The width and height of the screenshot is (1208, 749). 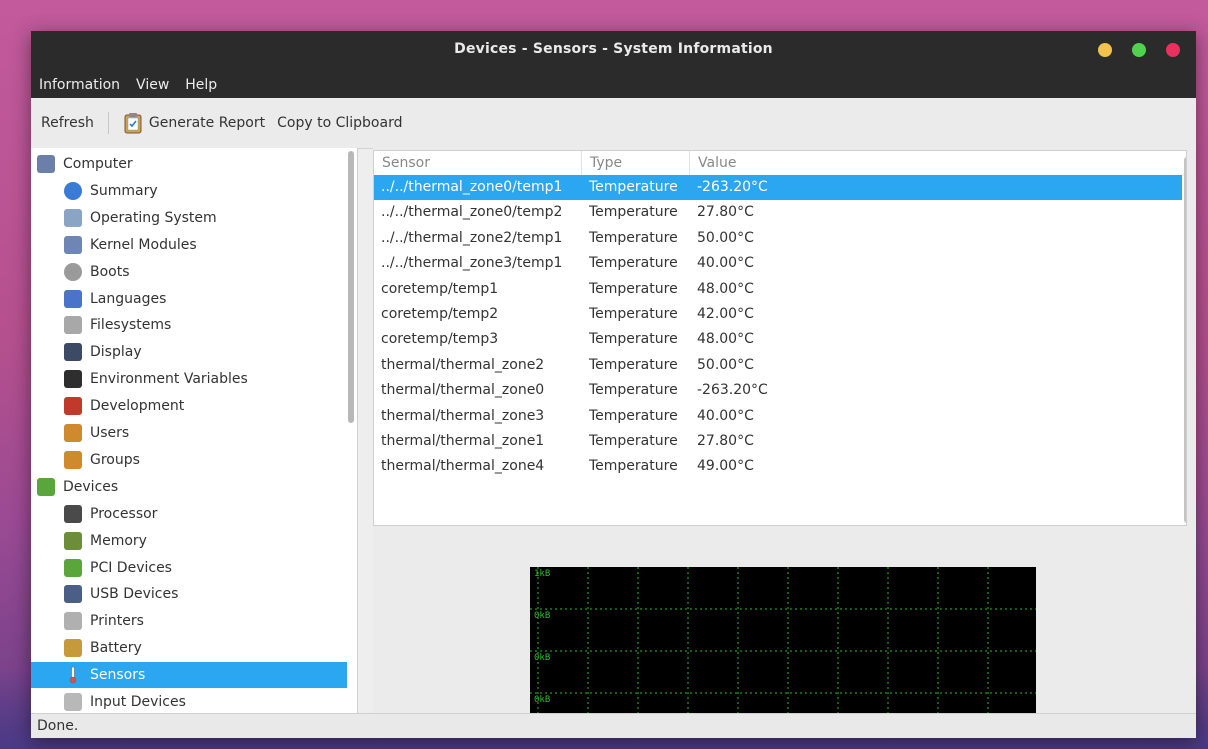 What do you see at coordinates (128, 298) in the screenshot?
I see `sidebar-item-label: Languages` at bounding box center [128, 298].